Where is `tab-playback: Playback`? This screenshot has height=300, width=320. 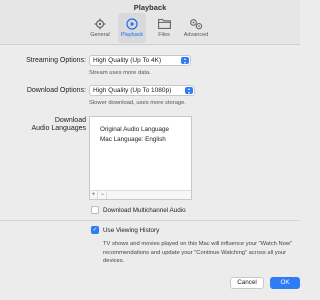 tab-playback: Playback is located at coordinates (132, 28).